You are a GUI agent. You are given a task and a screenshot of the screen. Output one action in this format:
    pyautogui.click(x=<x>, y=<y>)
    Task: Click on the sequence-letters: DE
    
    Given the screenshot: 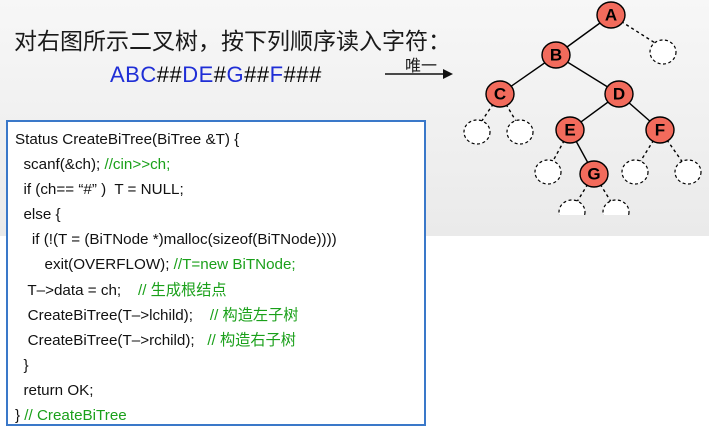 What is the action you would take?
    pyautogui.click(x=198, y=74)
    